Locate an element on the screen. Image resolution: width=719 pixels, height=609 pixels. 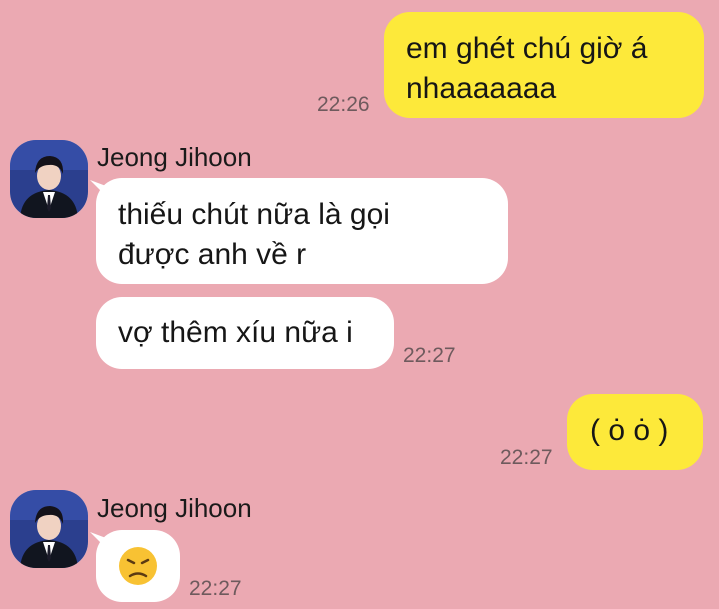
disappointed-face-icon is located at coordinates (138, 566).